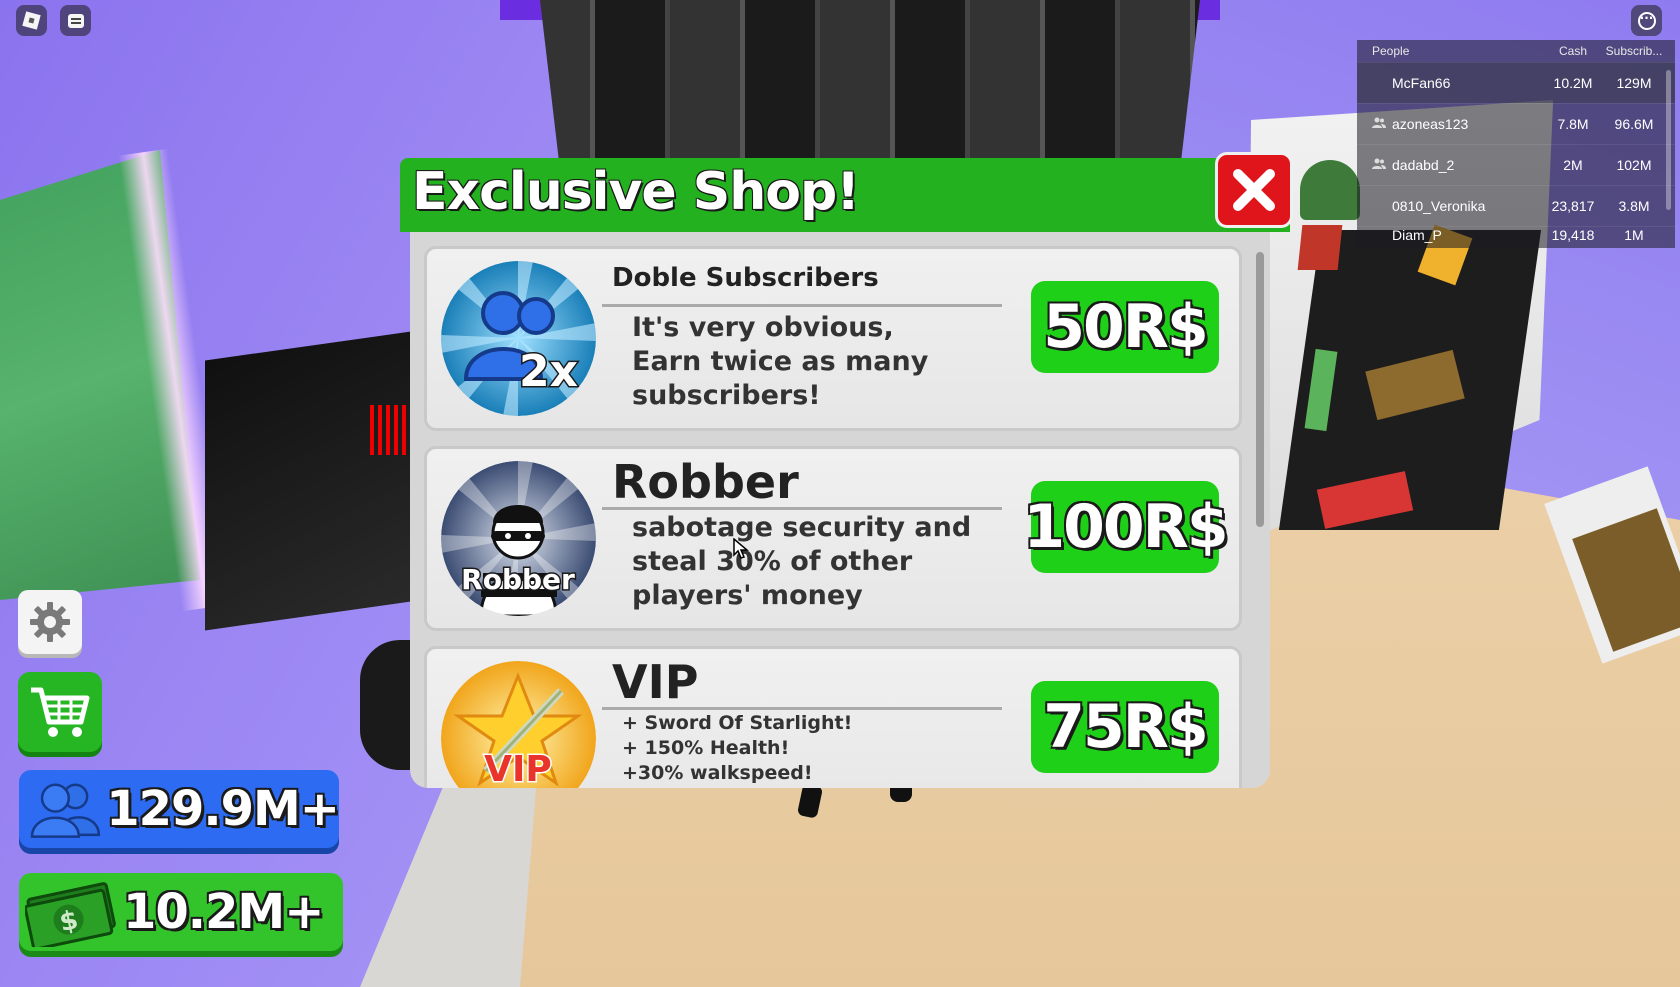  I want to click on shop-titlebar: Exclusive Shop!, so click(845, 195).